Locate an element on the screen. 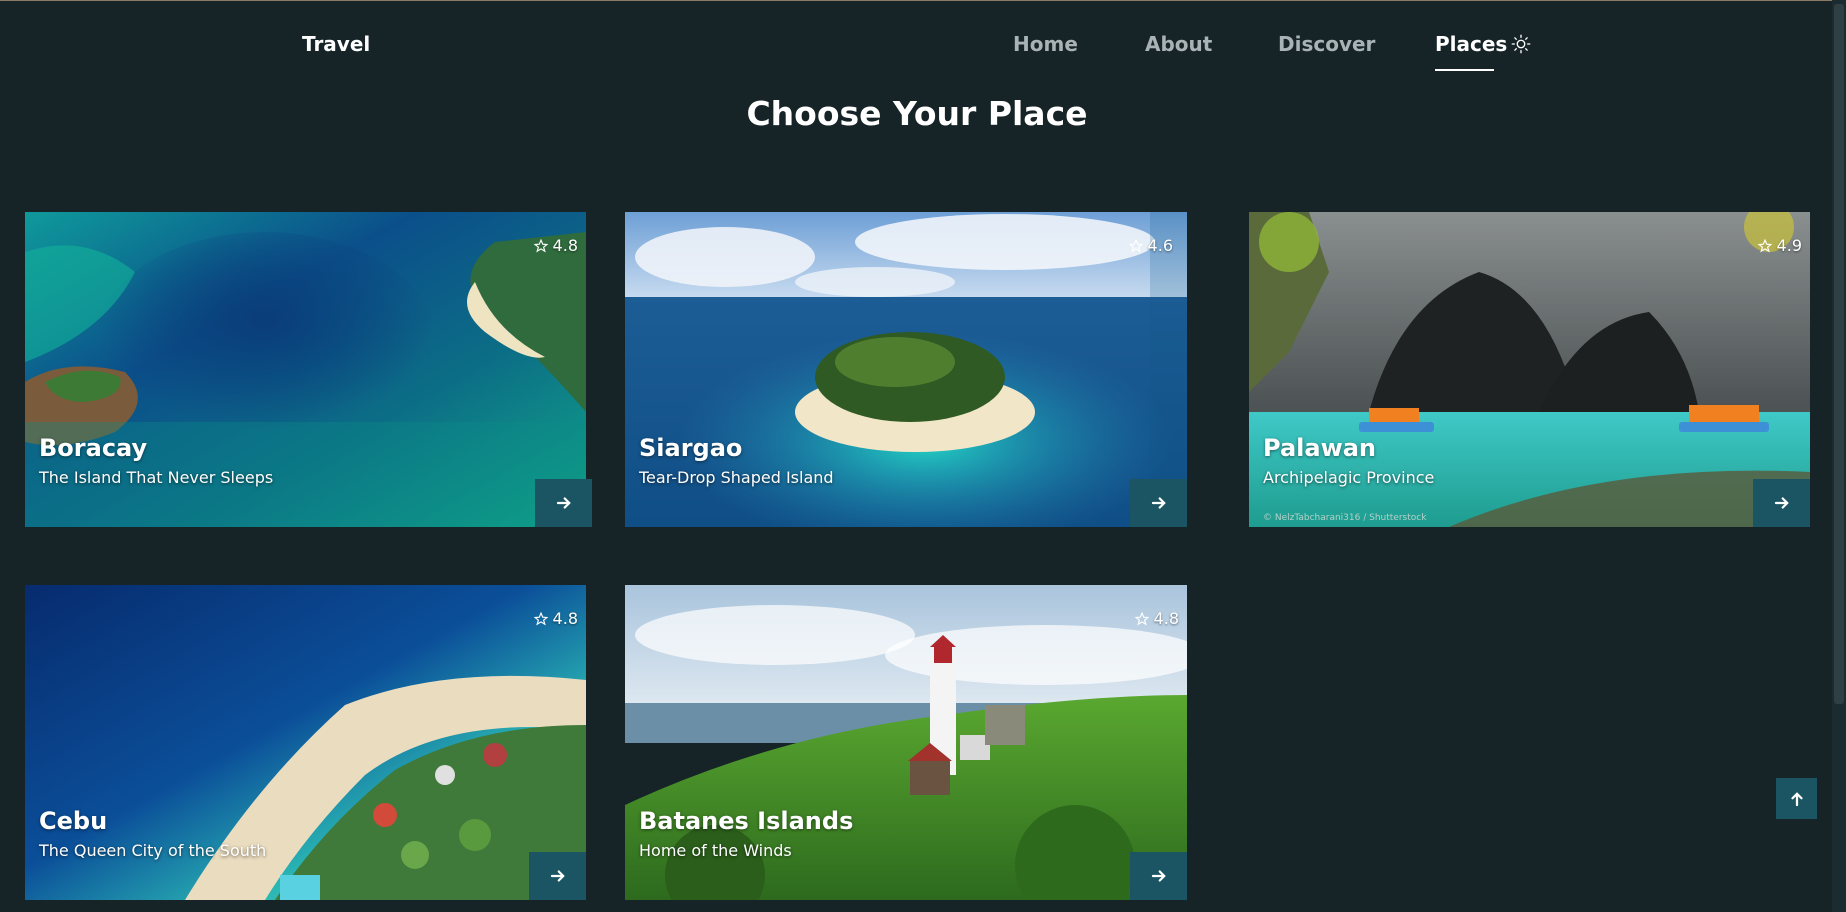 The width and height of the screenshot is (1846, 912). place-title: Cebu is located at coordinates (73, 821).